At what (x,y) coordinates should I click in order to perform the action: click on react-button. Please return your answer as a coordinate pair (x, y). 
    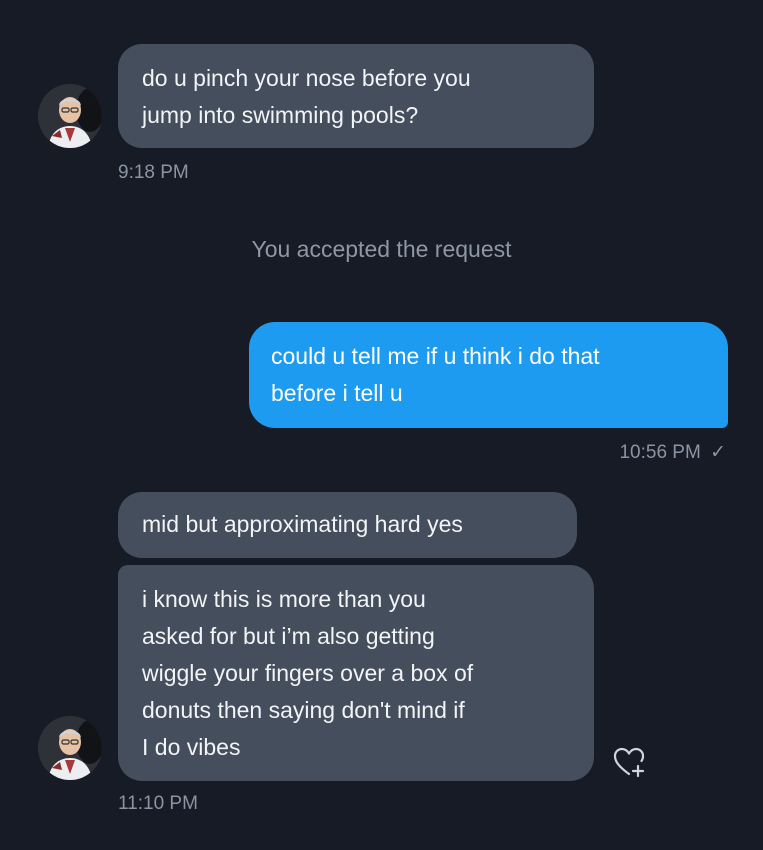
    Looking at the image, I should click on (629, 762).